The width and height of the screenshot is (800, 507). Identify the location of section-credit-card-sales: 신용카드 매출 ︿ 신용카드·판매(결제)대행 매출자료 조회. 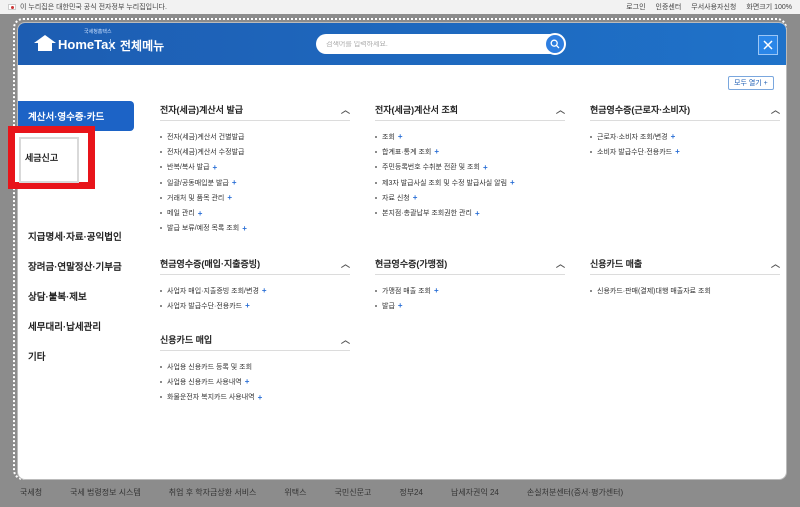
(685, 275).